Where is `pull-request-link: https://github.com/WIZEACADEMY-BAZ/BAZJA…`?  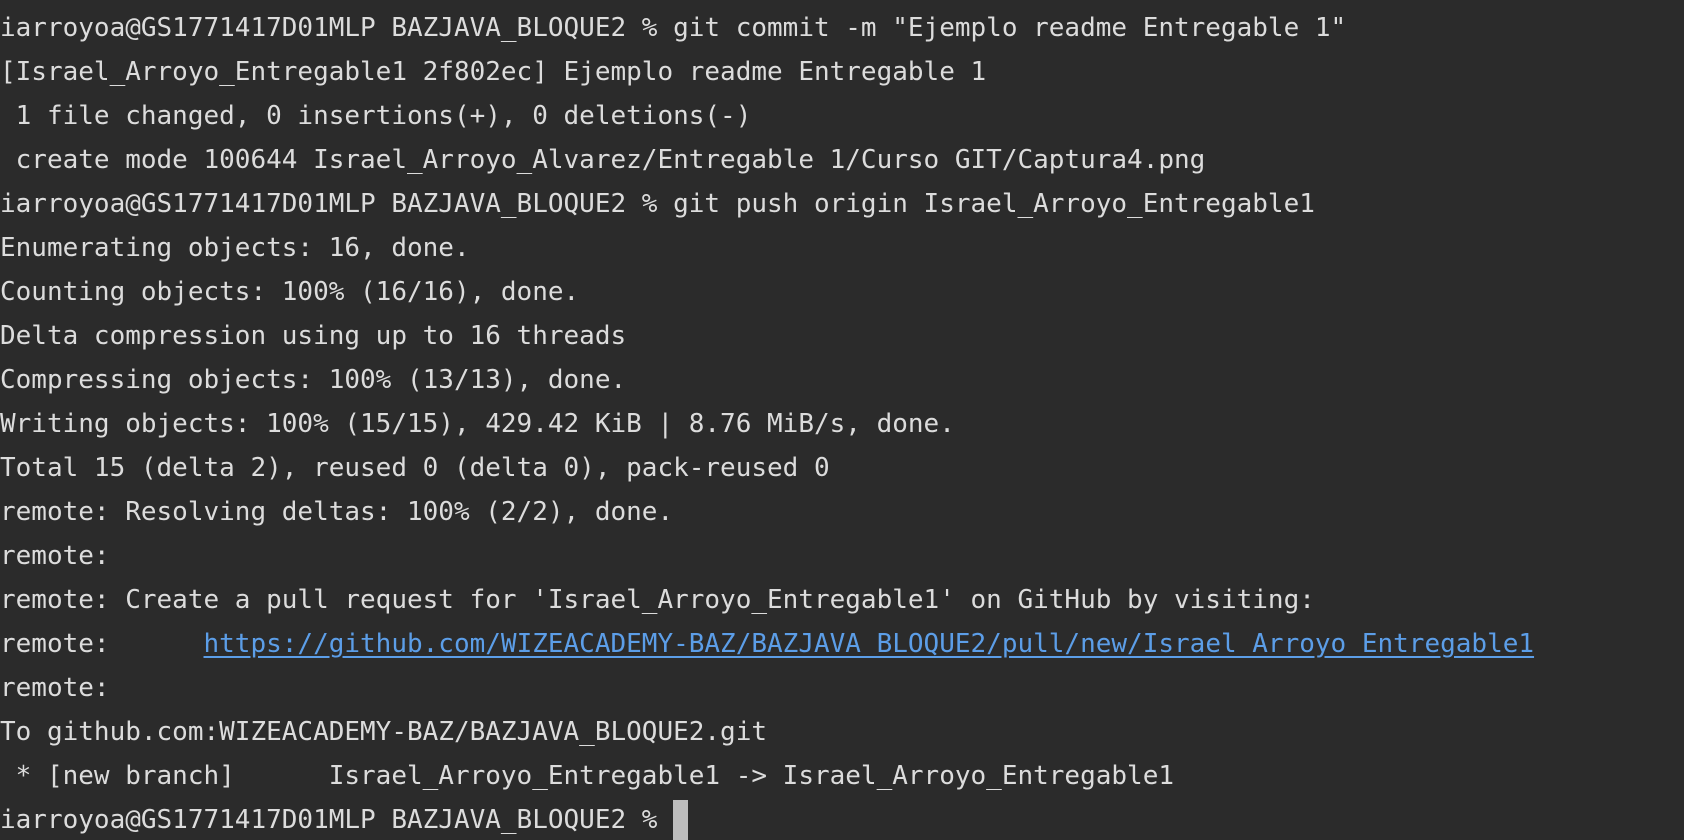 pull-request-link: https://github.com/WIZEACADEMY-BAZ/BAZJA… is located at coordinates (869, 644).